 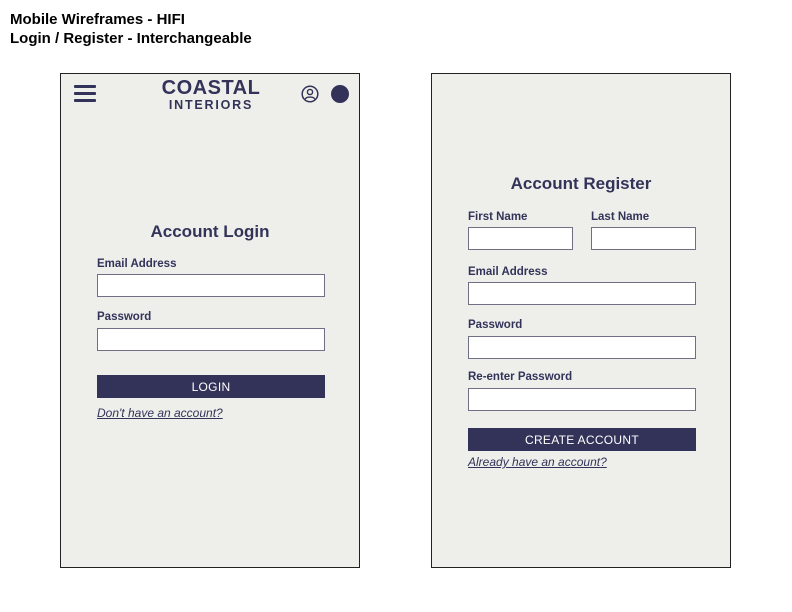 What do you see at coordinates (582, 439) in the screenshot?
I see `create-account-button: CREATE ACCOUNT` at bounding box center [582, 439].